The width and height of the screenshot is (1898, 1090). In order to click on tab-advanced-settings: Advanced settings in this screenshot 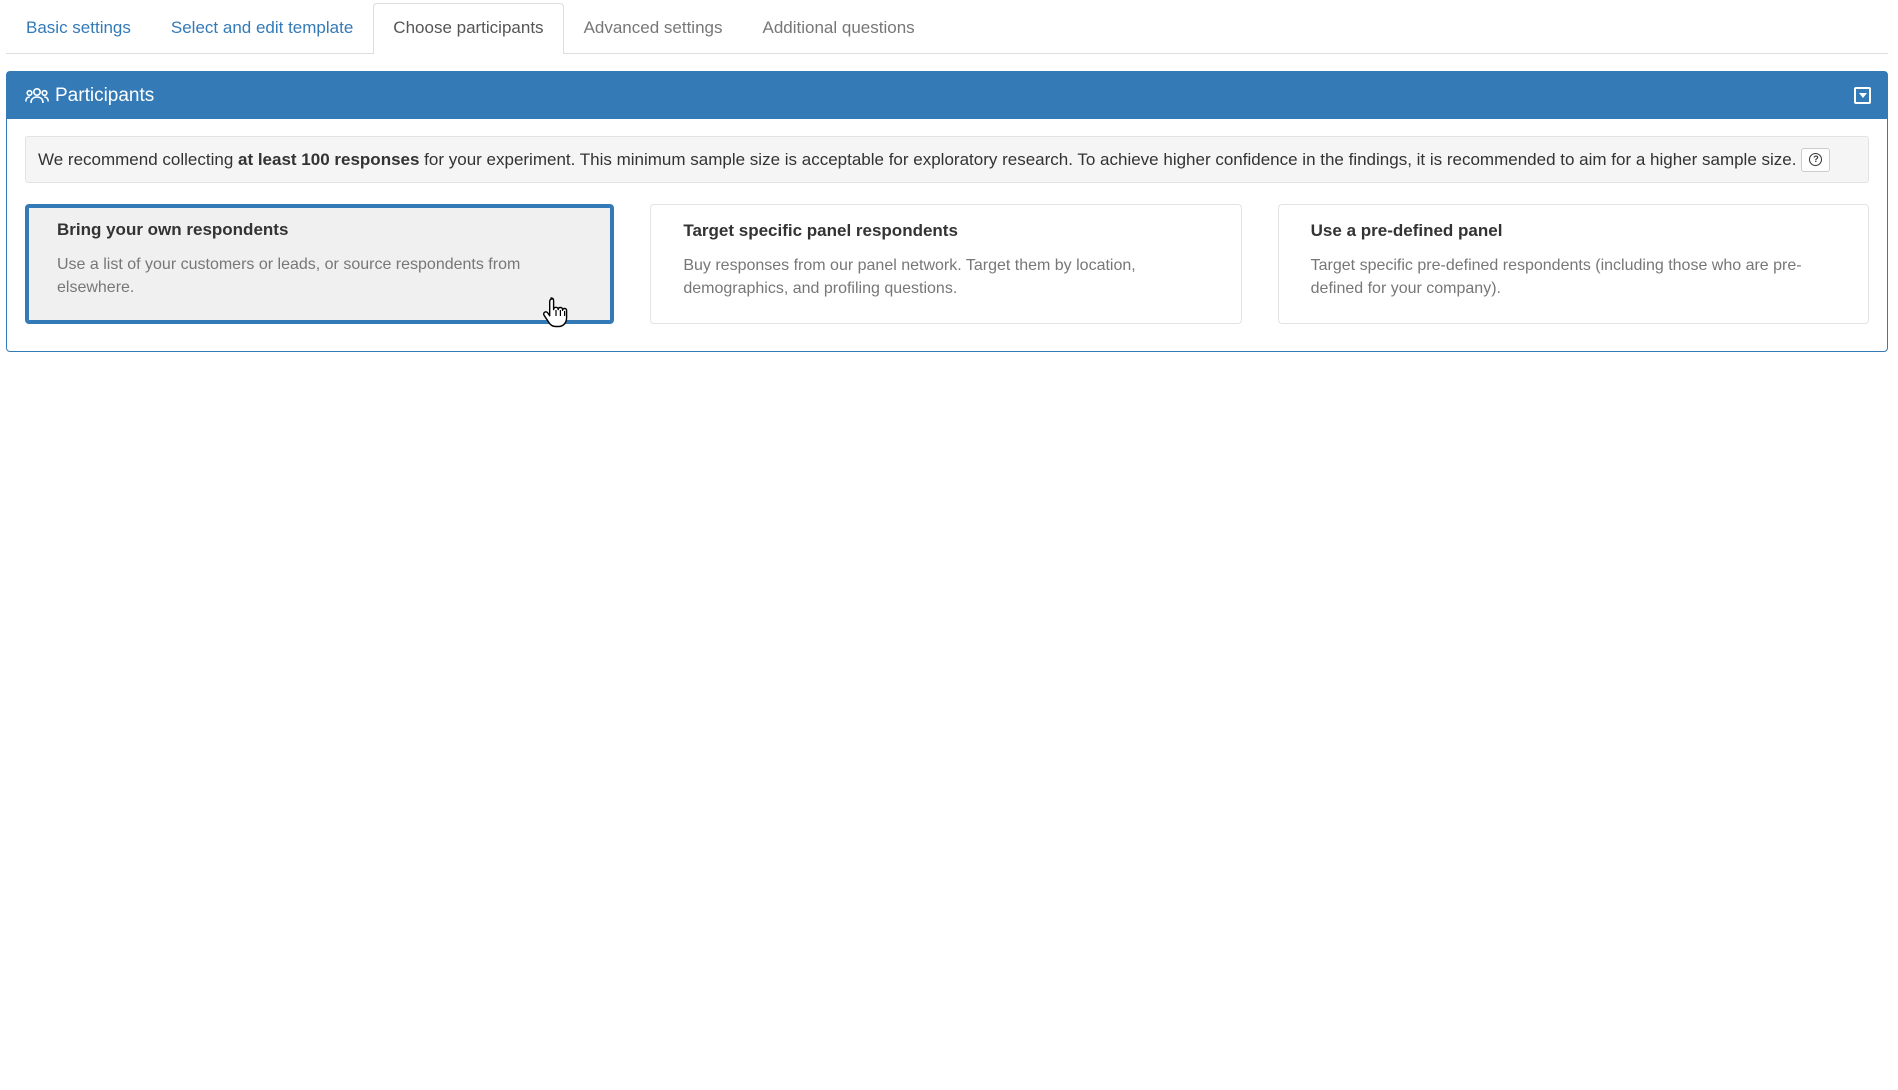, I will do `click(653, 28)`.